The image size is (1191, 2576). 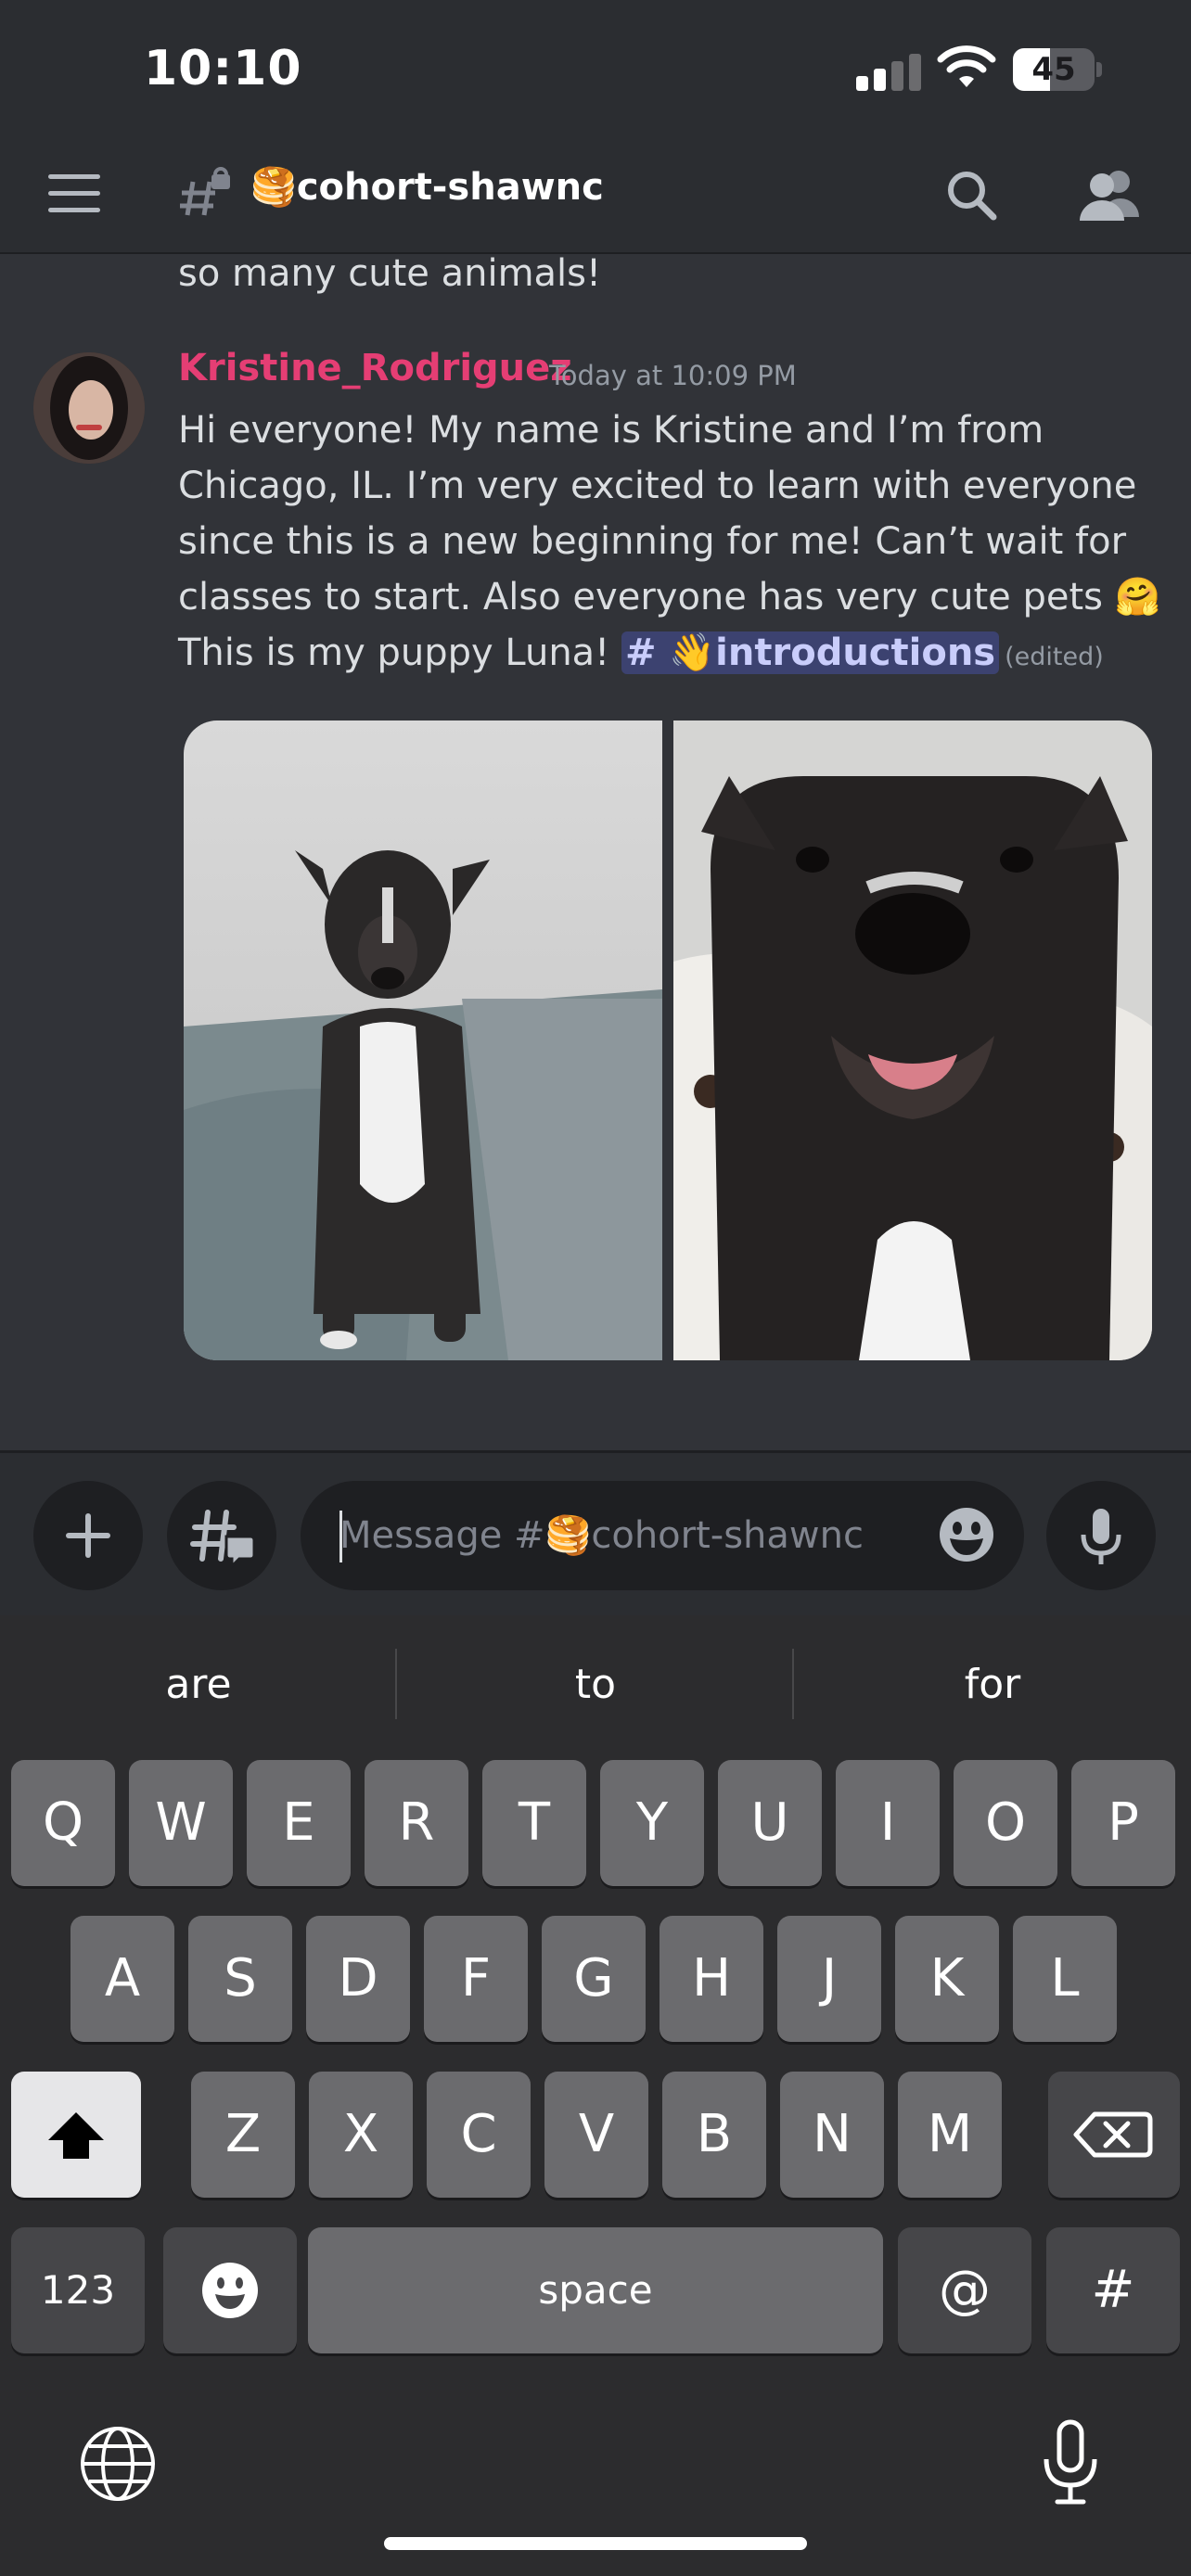 What do you see at coordinates (1065, 1979) in the screenshot?
I see `key-l: L` at bounding box center [1065, 1979].